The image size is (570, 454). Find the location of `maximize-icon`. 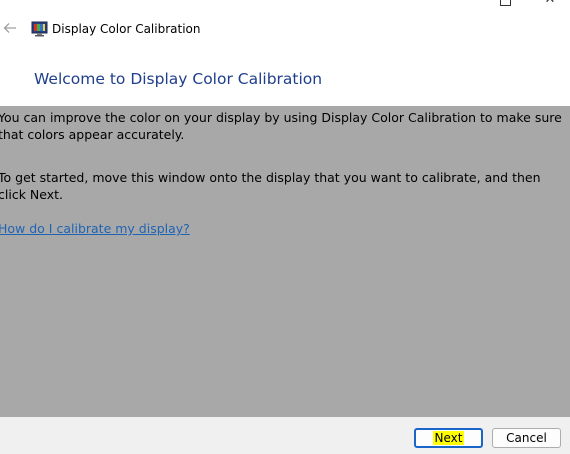

maximize-icon is located at coordinates (505, 3).